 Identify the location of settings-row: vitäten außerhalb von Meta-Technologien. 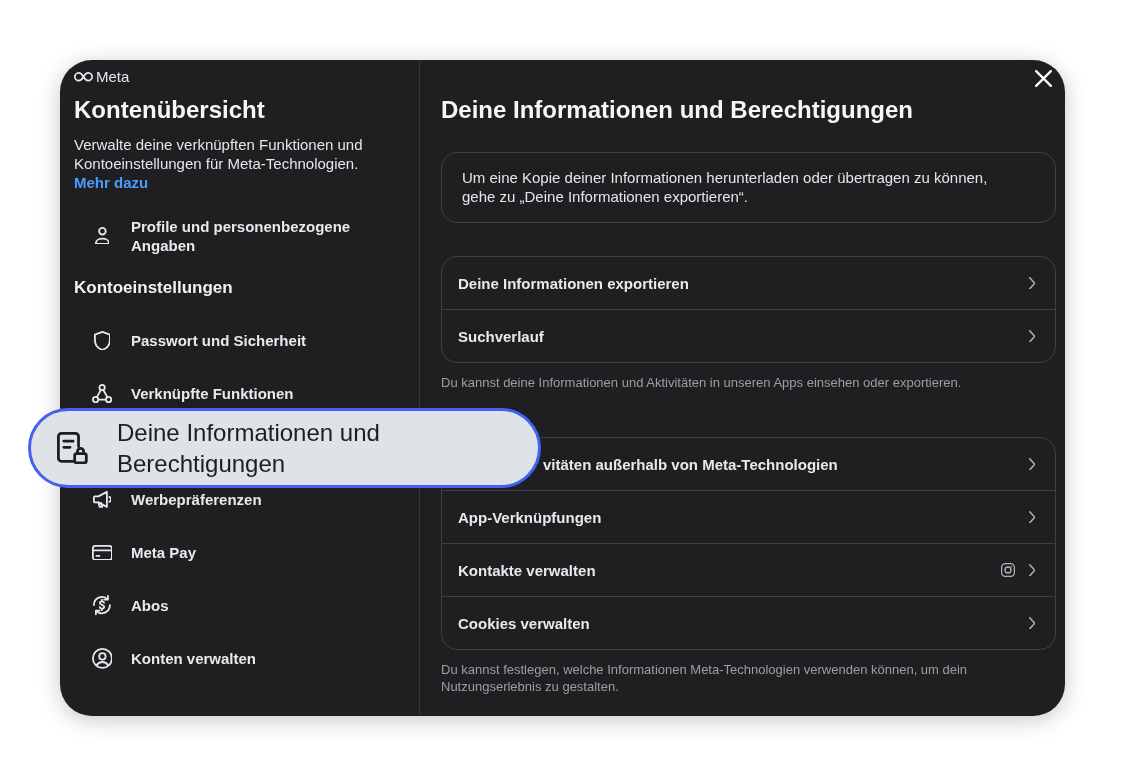
(799, 464).